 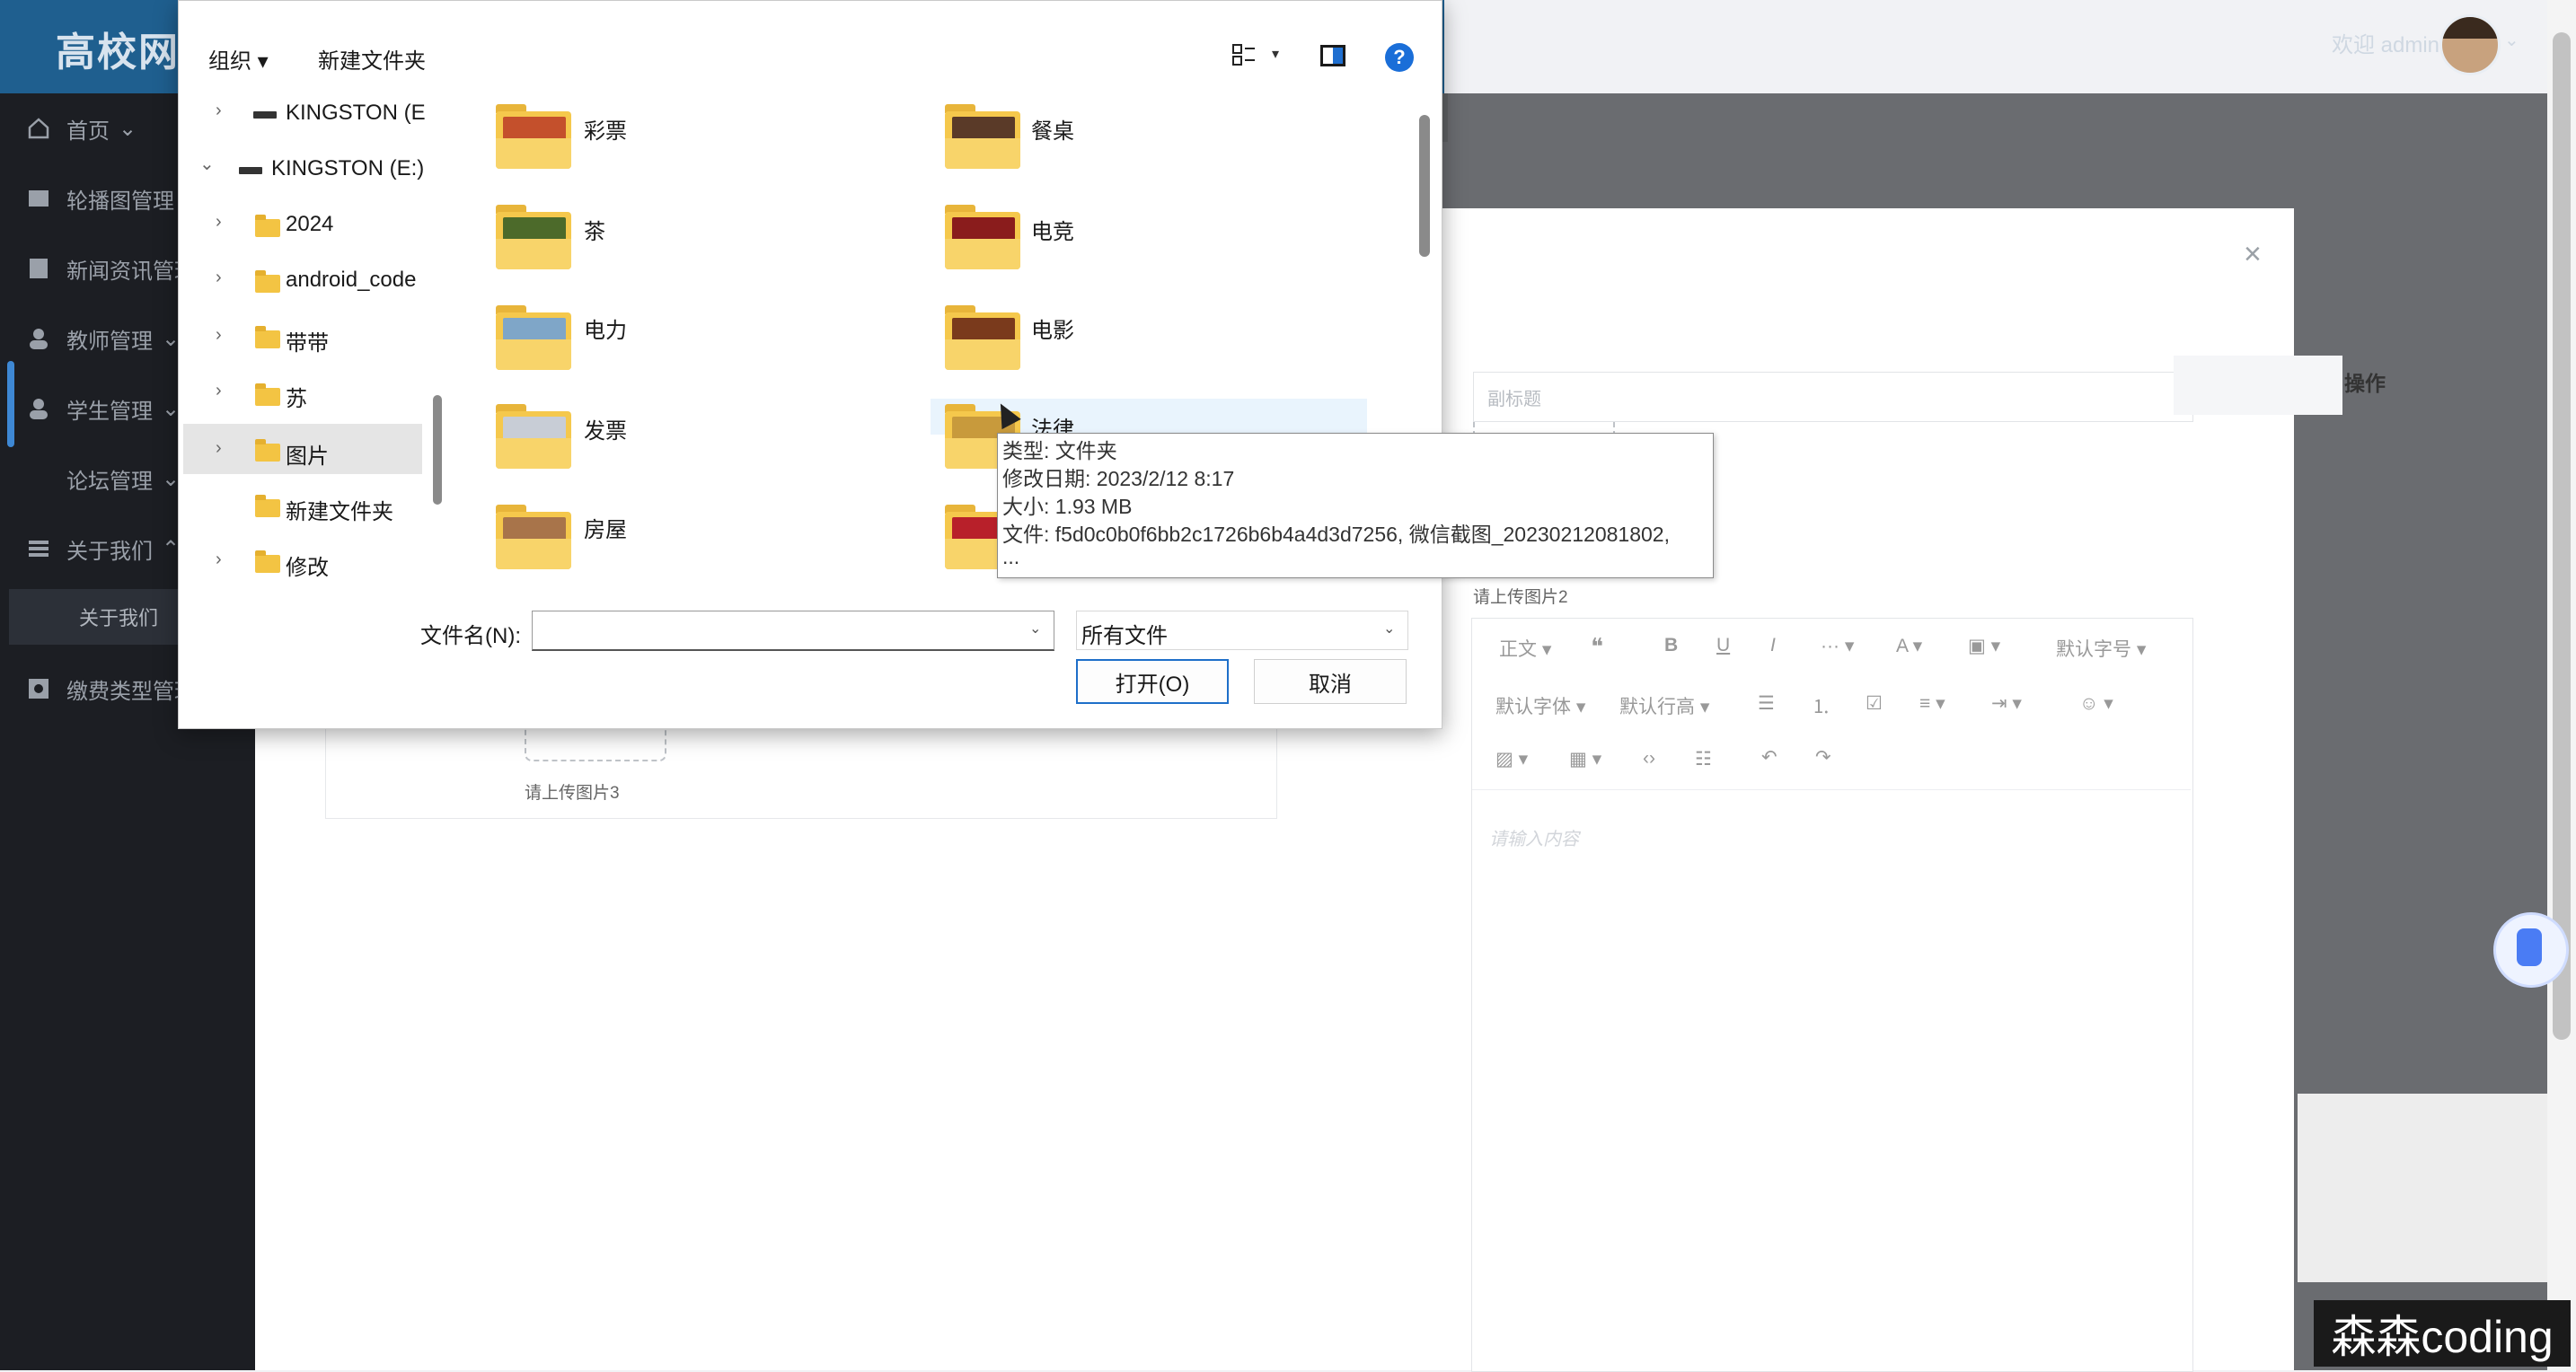 What do you see at coordinates (310, 224) in the screenshot?
I see `nav-item-label: 2024` at bounding box center [310, 224].